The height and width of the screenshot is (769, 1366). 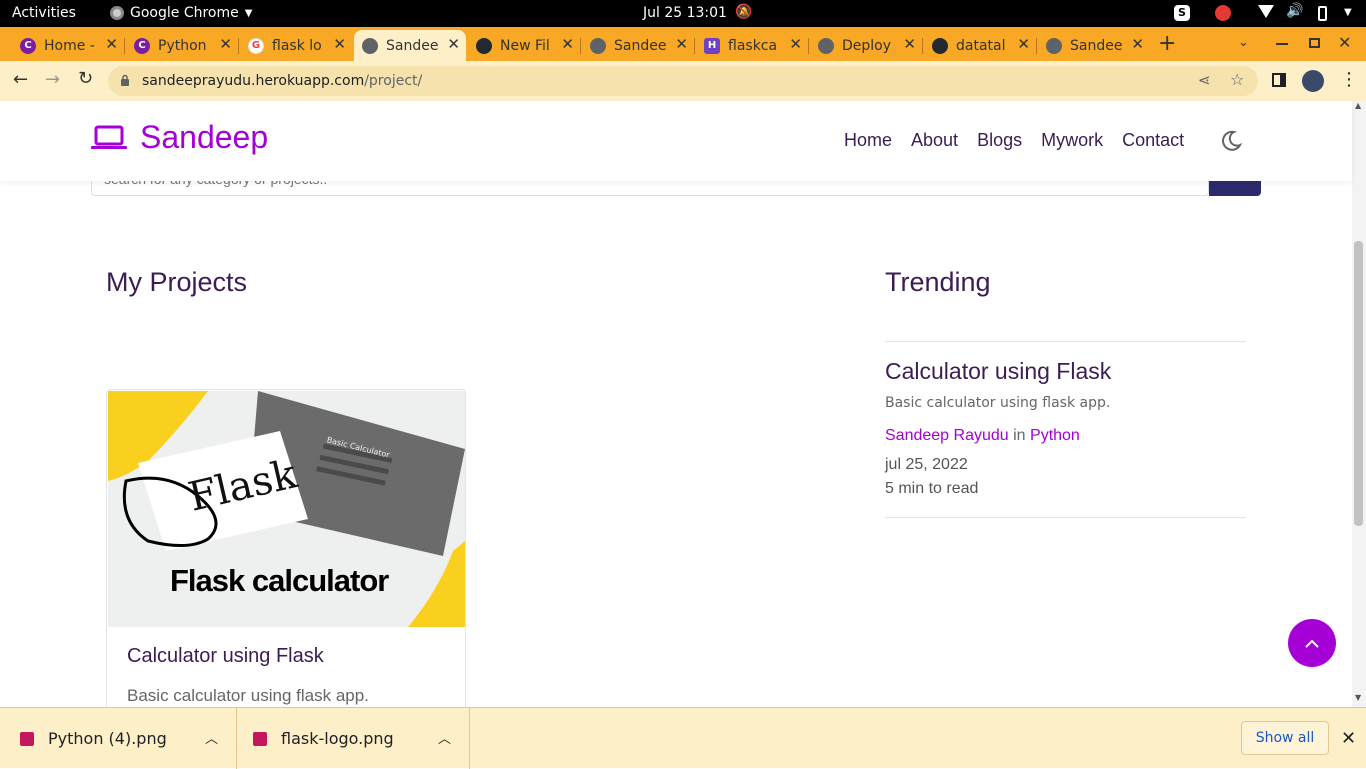 I want to click on scroll-down-icon: ▼, so click(x=1358, y=697).